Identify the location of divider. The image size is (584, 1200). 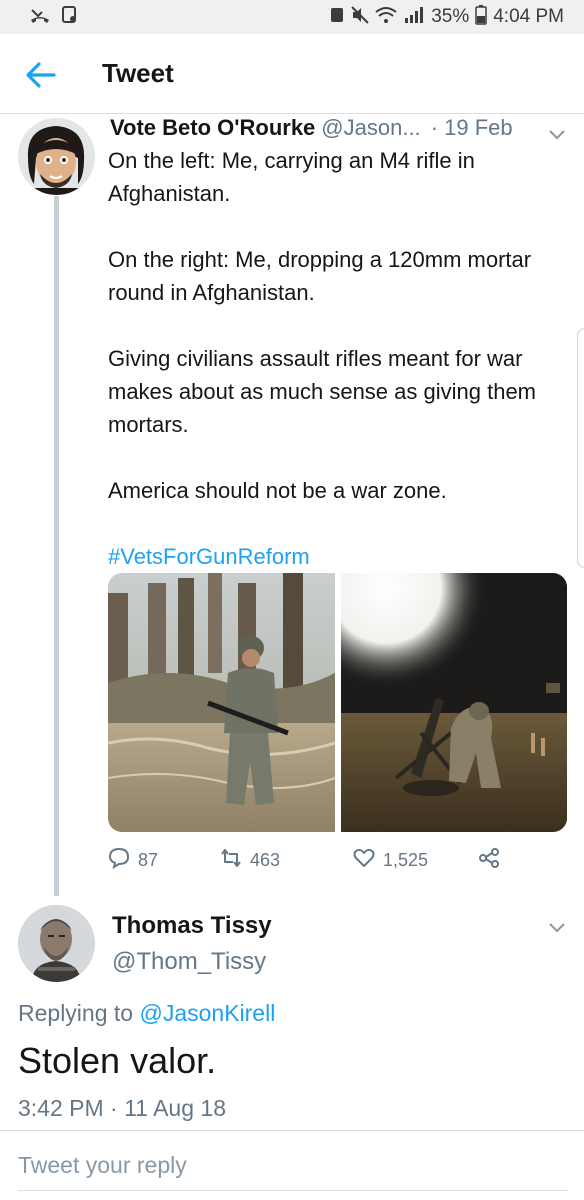
(292, 1130).